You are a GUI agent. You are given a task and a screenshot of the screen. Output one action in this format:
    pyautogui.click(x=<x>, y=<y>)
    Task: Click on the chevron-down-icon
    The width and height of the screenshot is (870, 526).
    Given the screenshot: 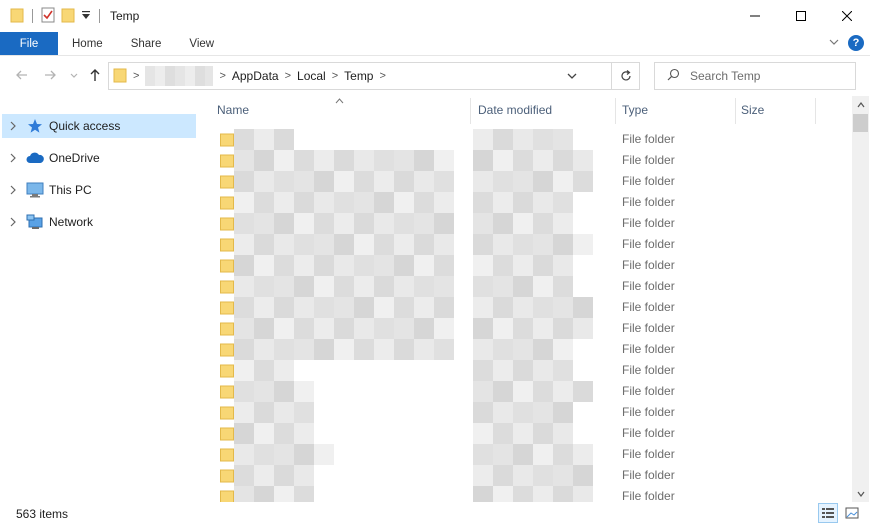 What is the action you would take?
    pyautogui.click(x=74, y=75)
    